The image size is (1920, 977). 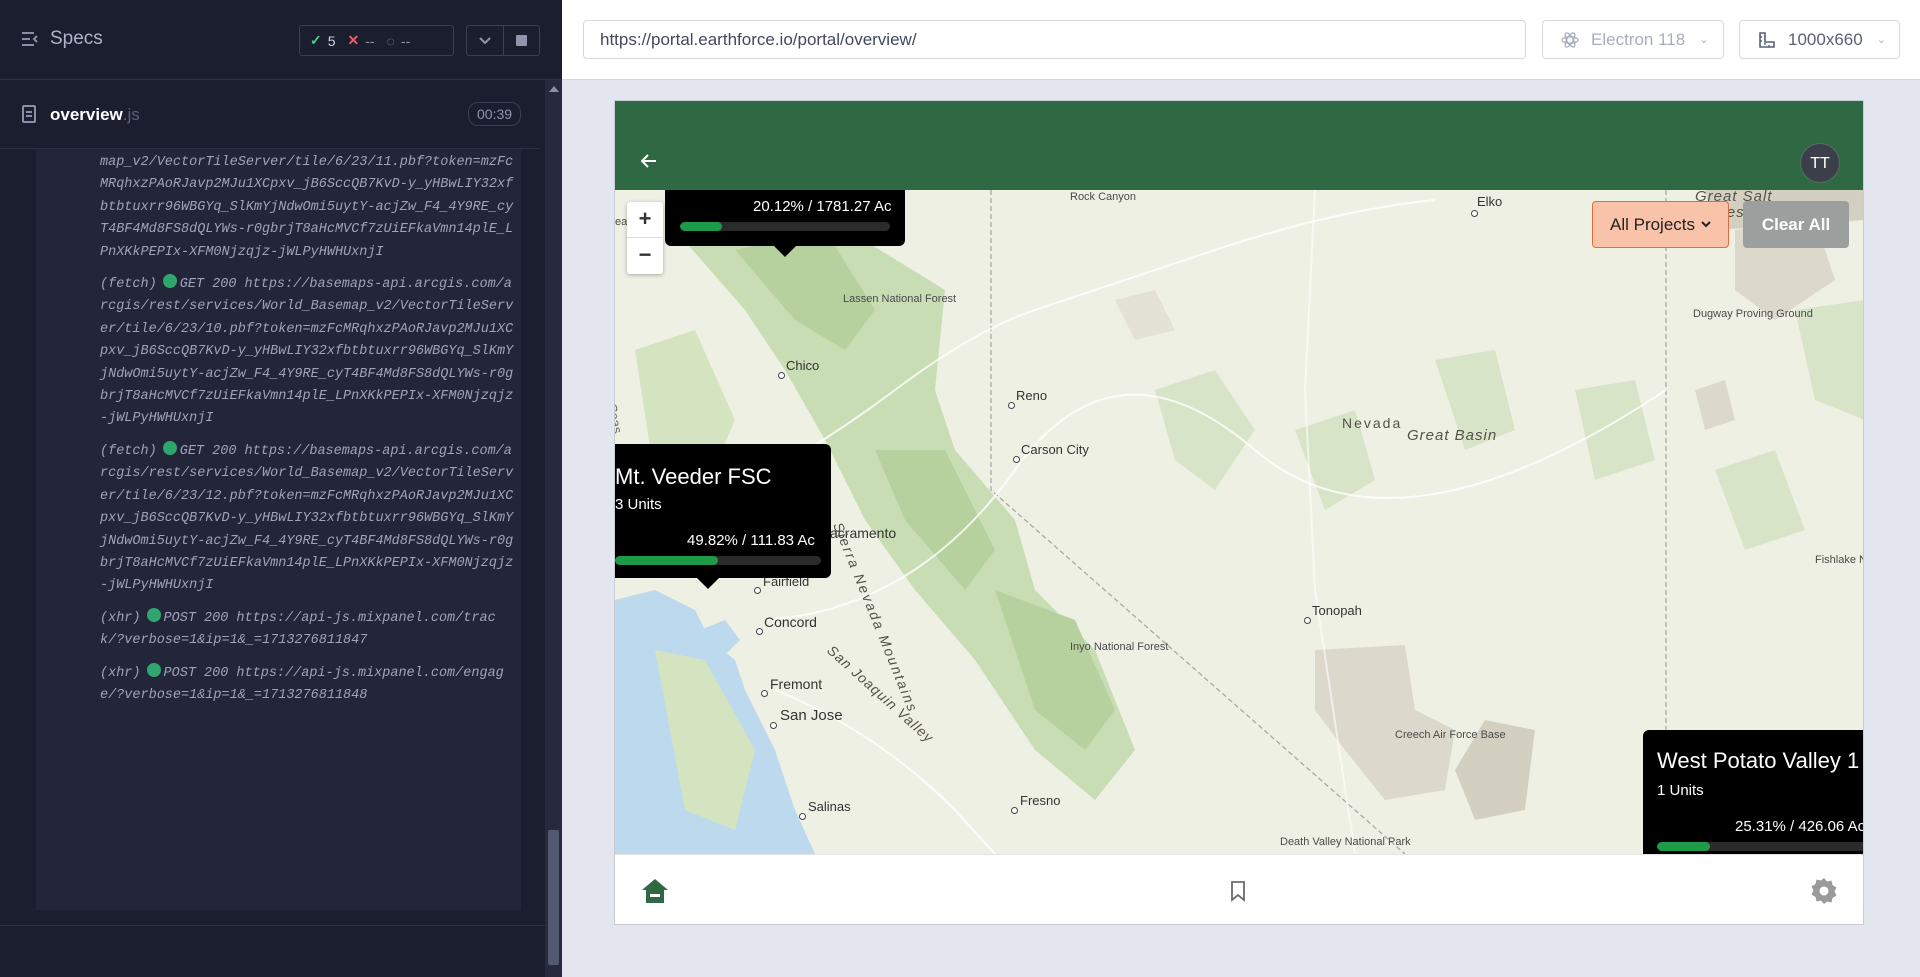 I want to click on document-icon, so click(x=29, y=114).